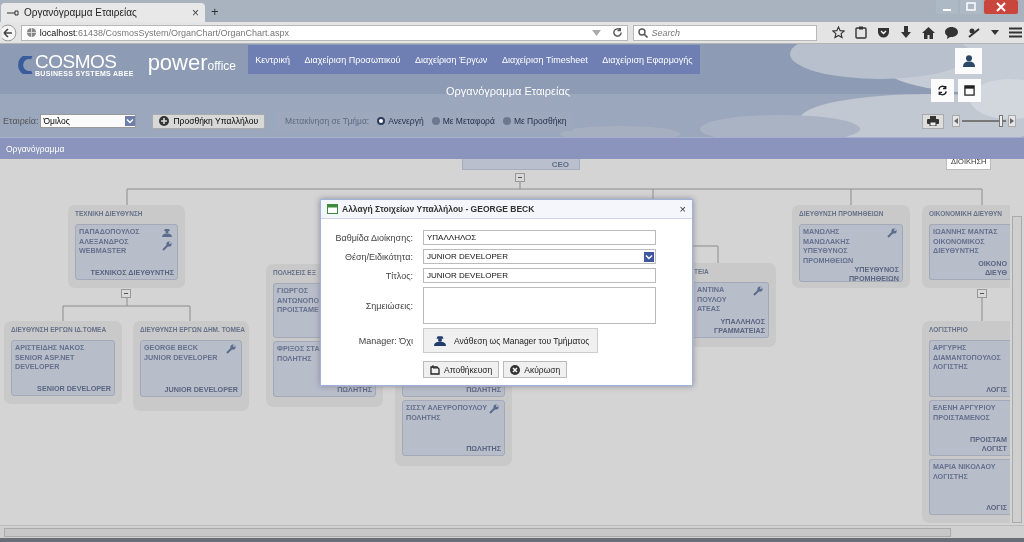 The height and width of the screenshot is (542, 1024). What do you see at coordinates (560, 164) in the screenshot?
I see `employee-role: CEO` at bounding box center [560, 164].